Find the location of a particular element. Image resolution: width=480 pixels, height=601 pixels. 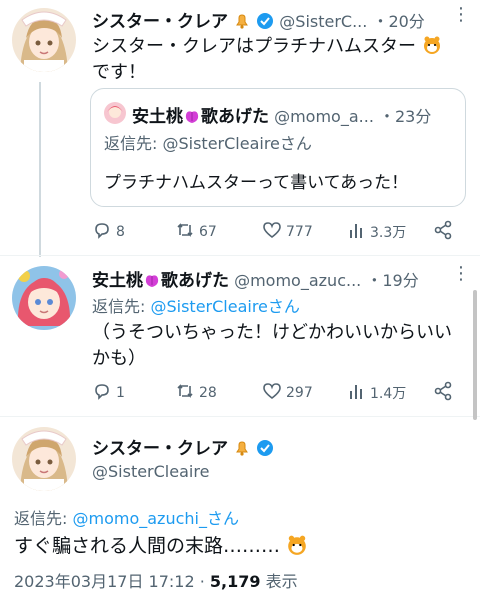

like-button: 777 is located at coordinates (287, 232).